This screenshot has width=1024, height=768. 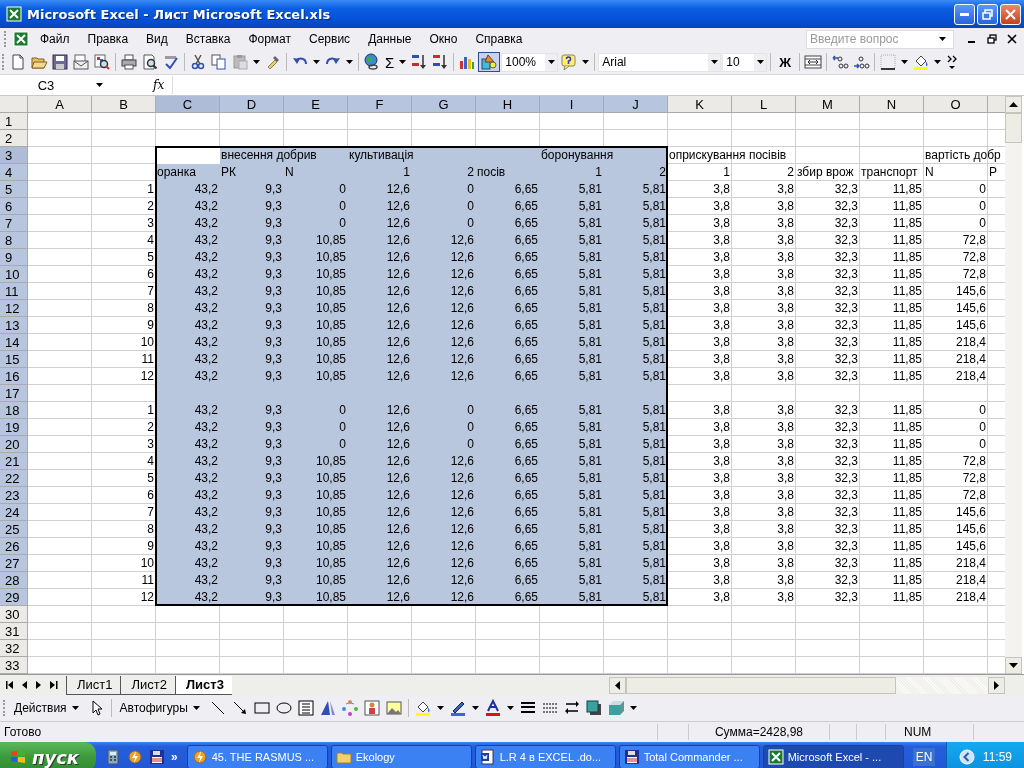 I want to click on font-dropdown: Arial, so click(x=660, y=62).